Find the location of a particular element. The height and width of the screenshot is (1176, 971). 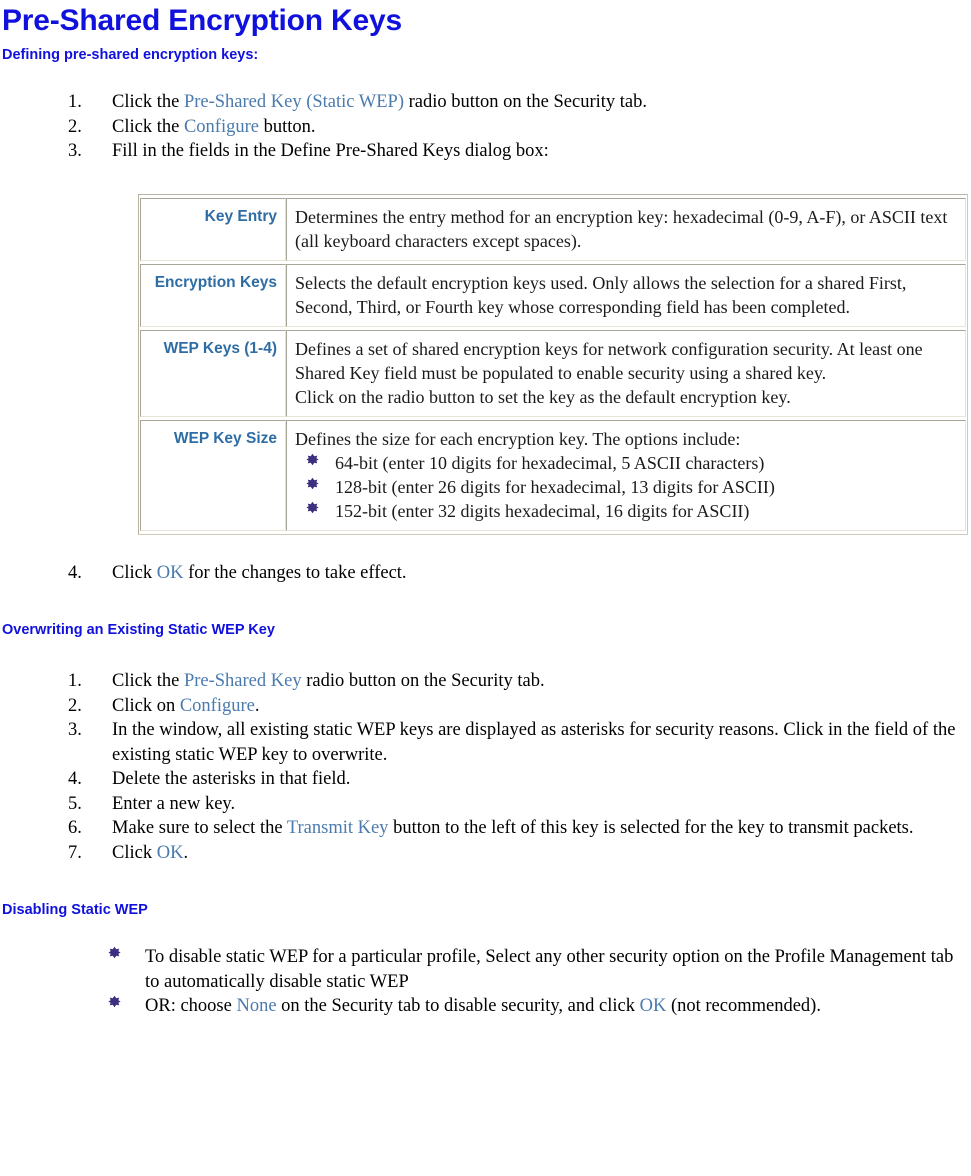

step-text: OR: choose is located at coordinates (191, 1006).